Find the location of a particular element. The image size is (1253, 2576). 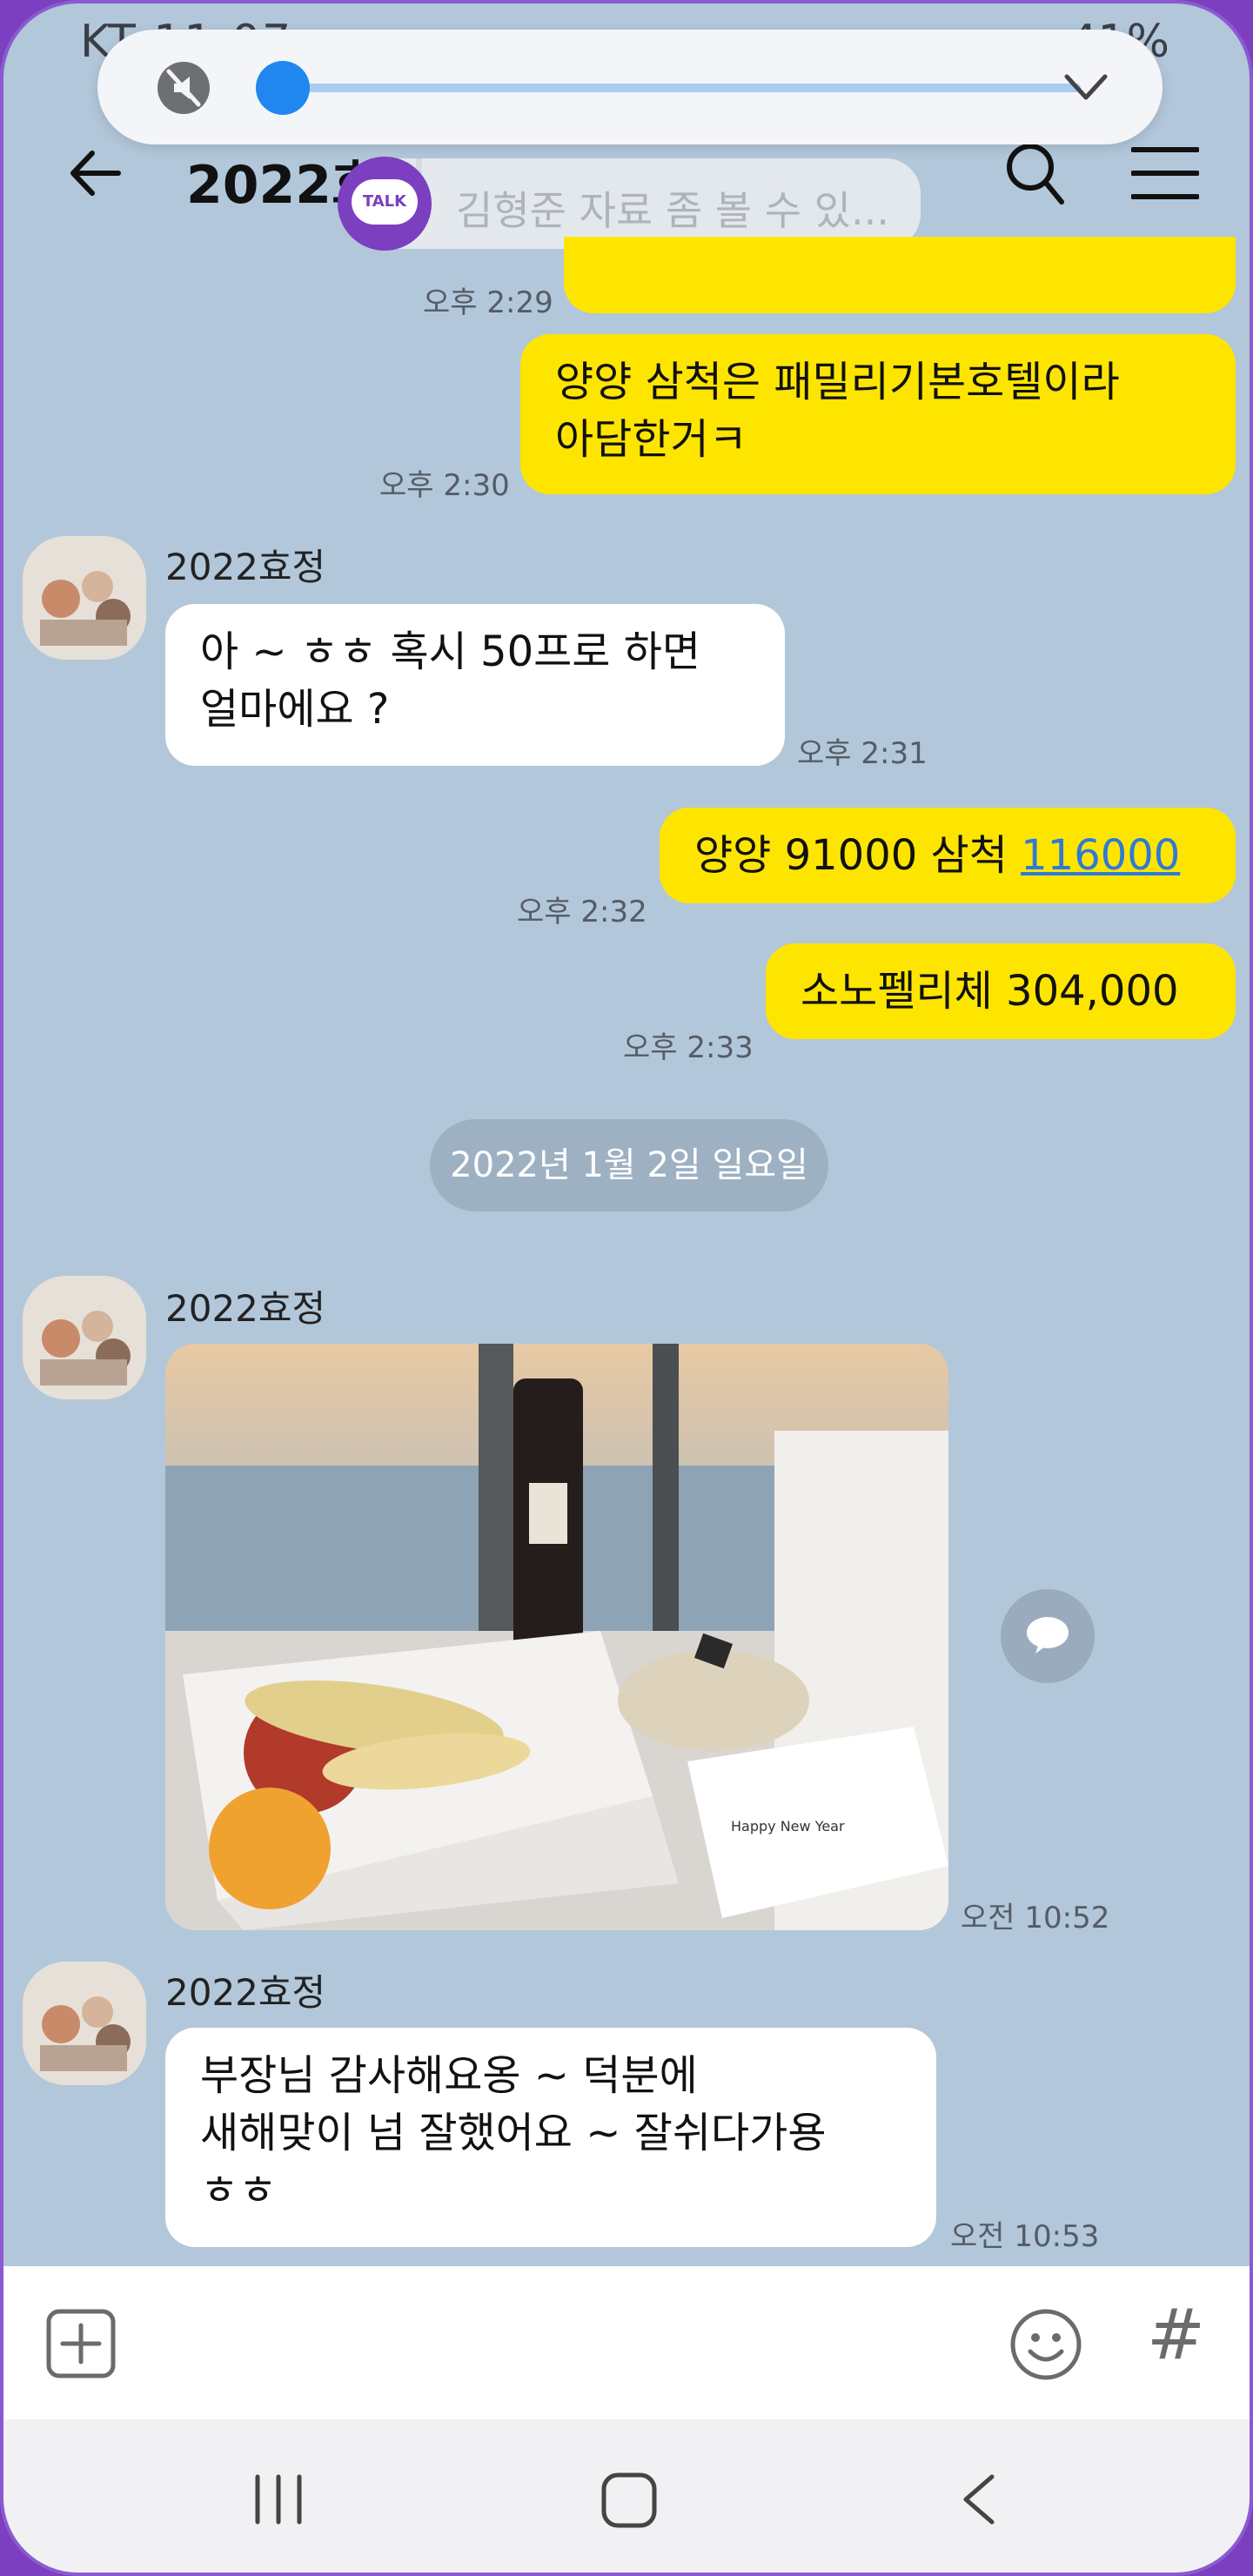

message-bubble-outgoing: 양양 삼척은 패밀리기본호텔이라 아담한거ㅋ is located at coordinates (878, 414).